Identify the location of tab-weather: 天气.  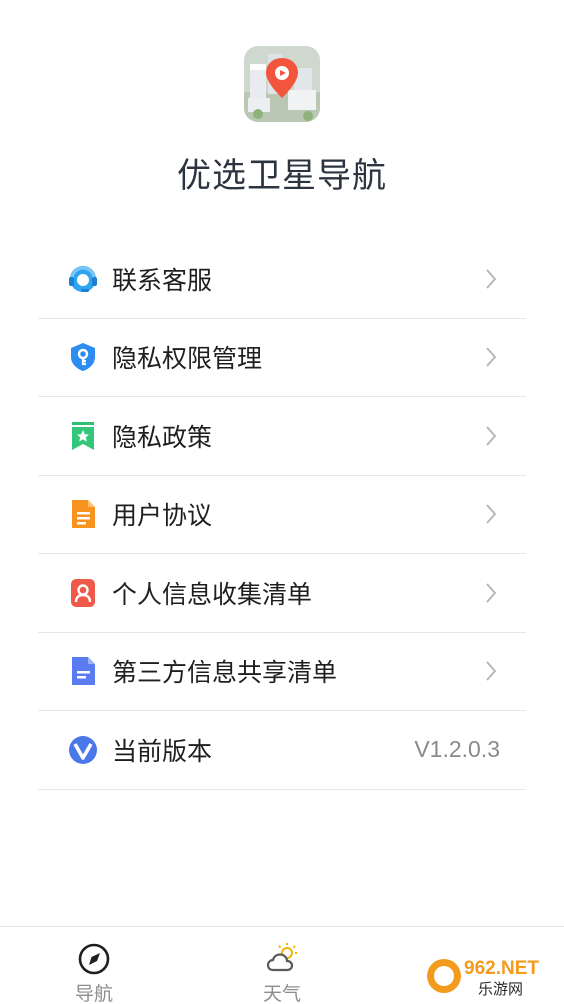
(282, 965).